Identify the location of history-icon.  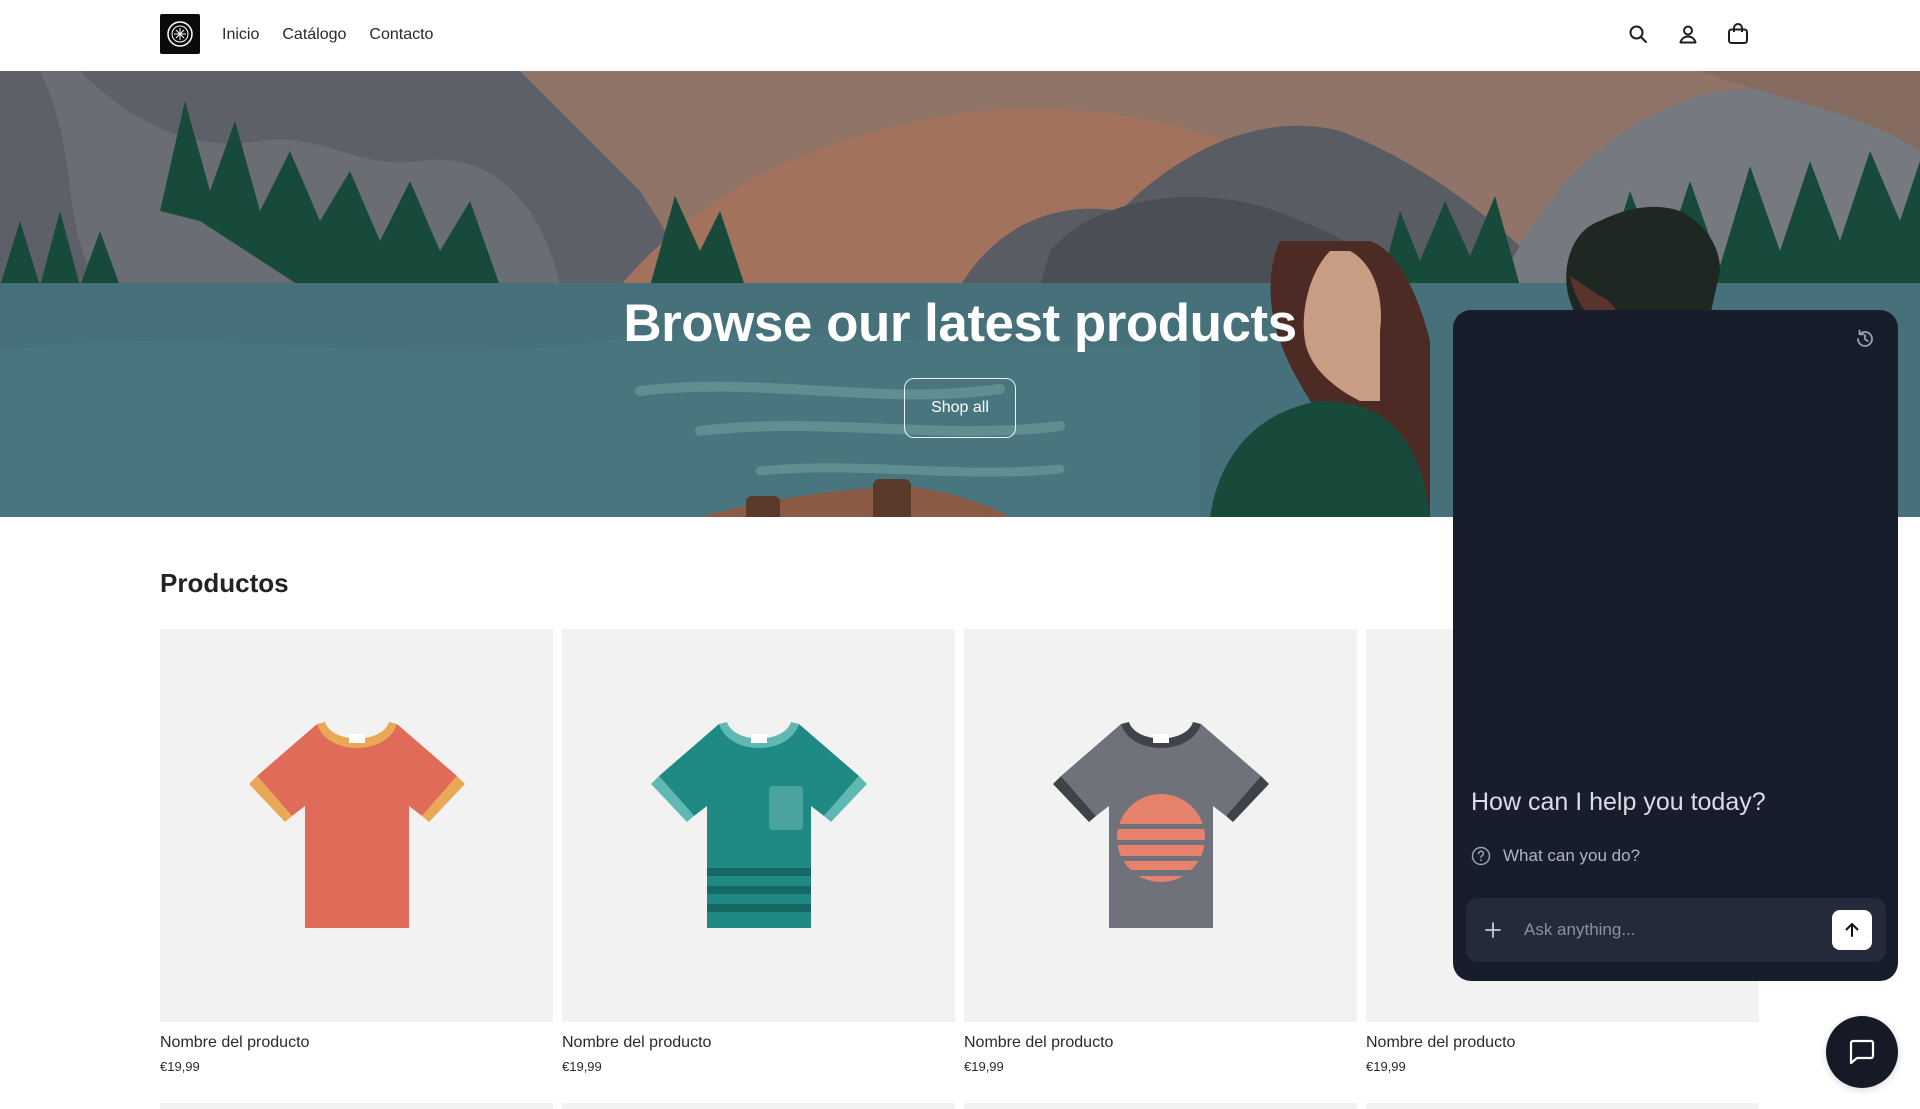
(1865, 339).